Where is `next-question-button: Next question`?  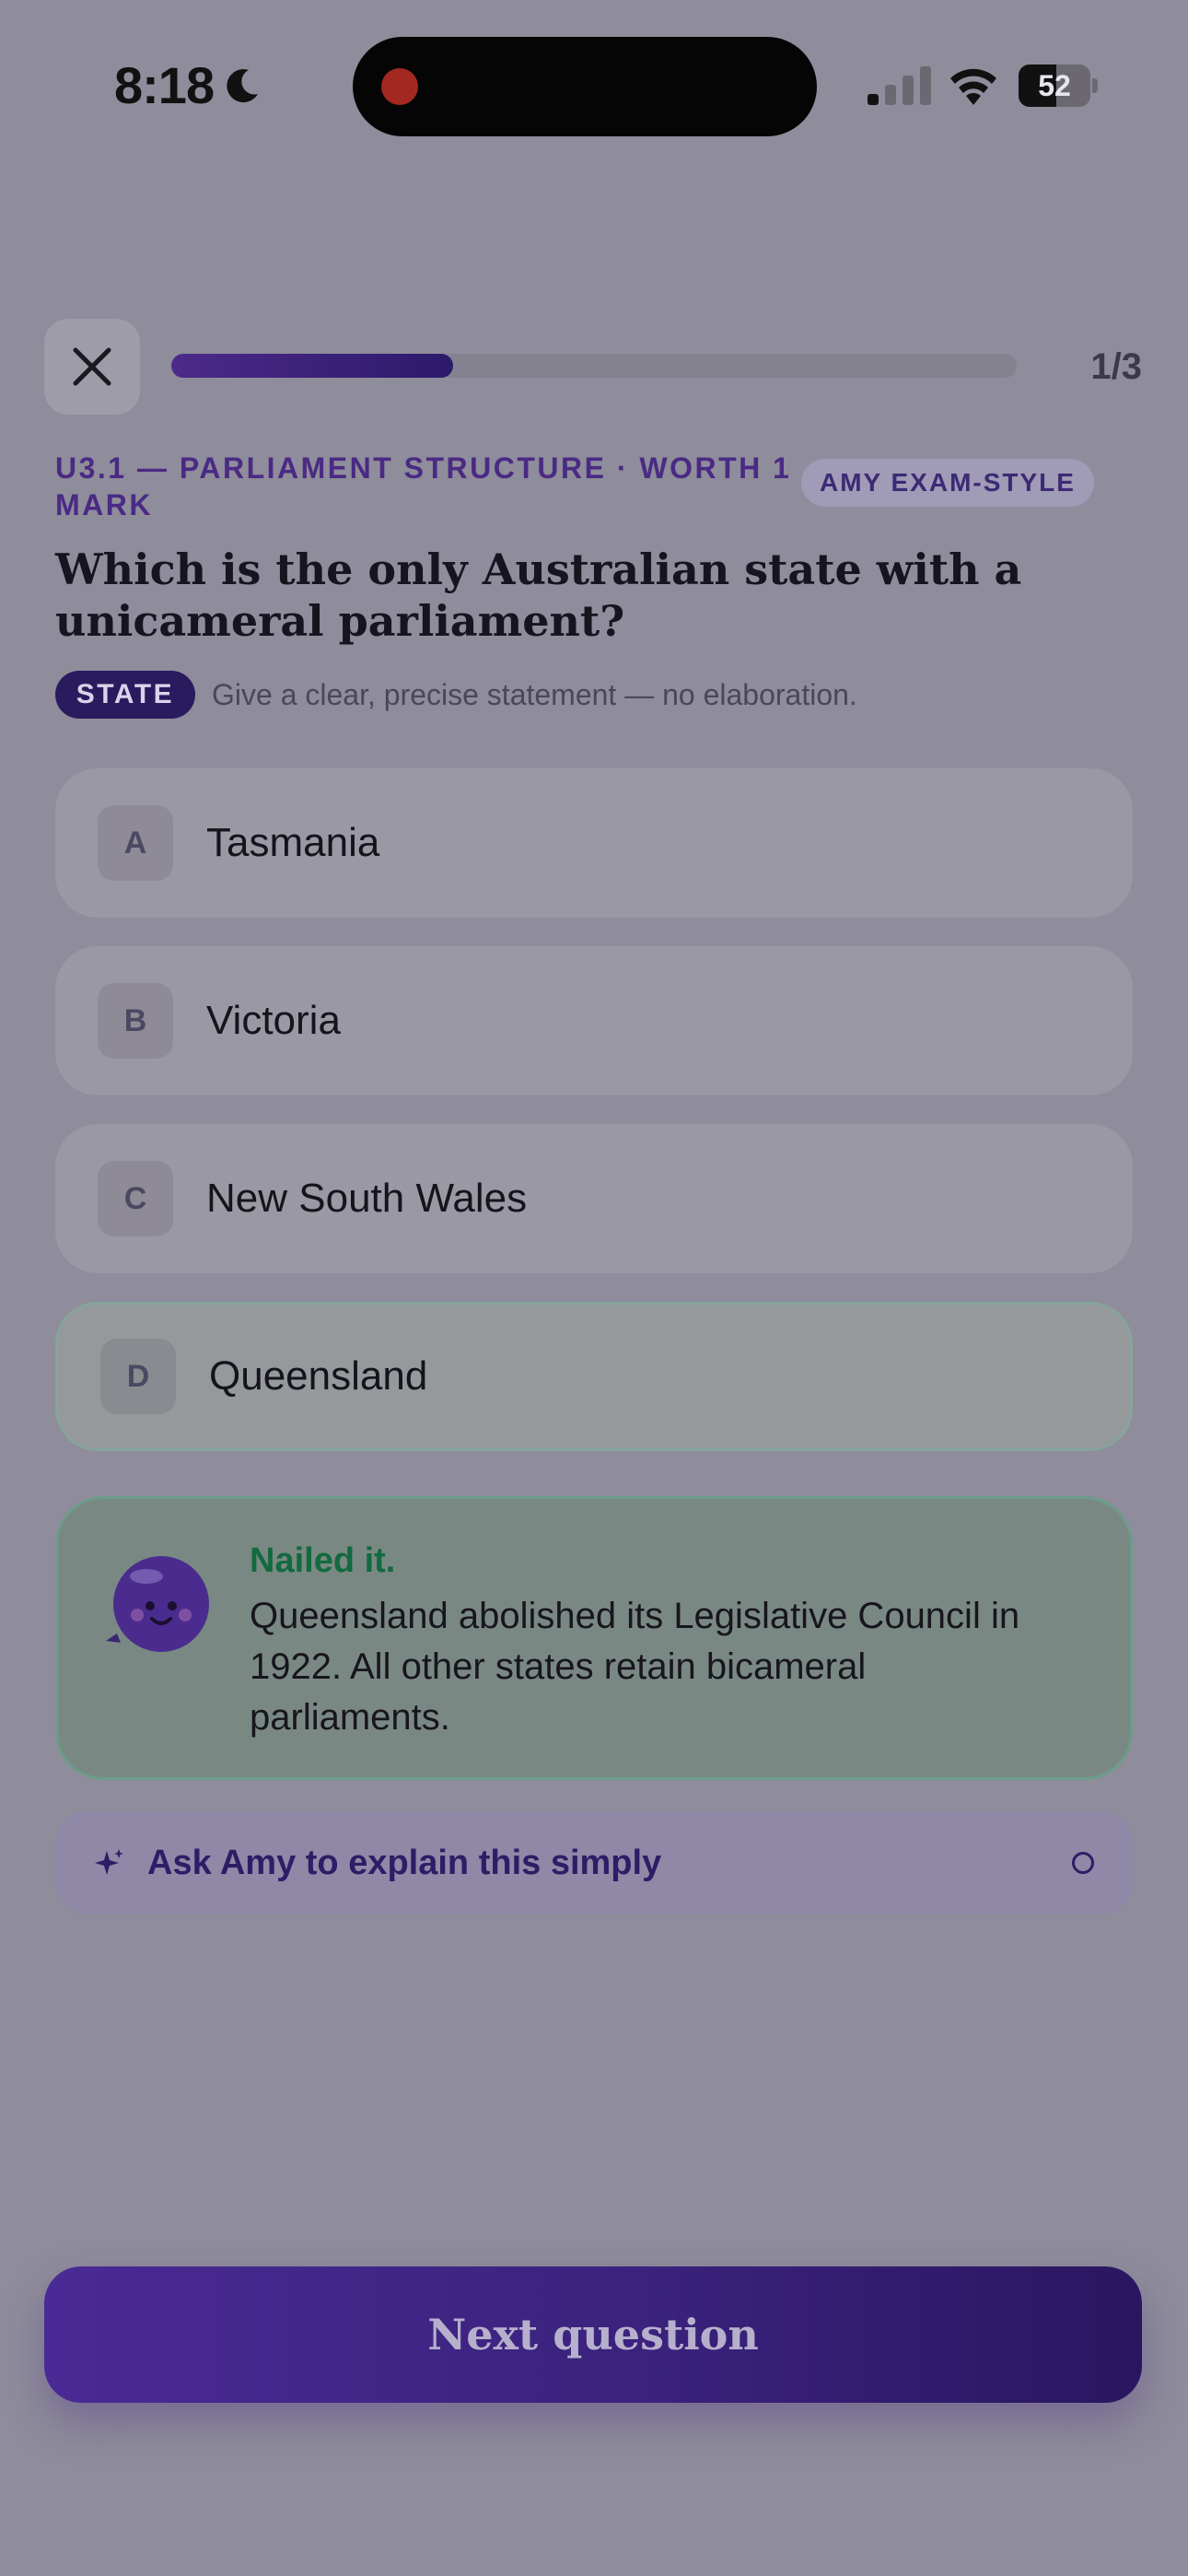
next-question-button: Next question is located at coordinates (593, 2334).